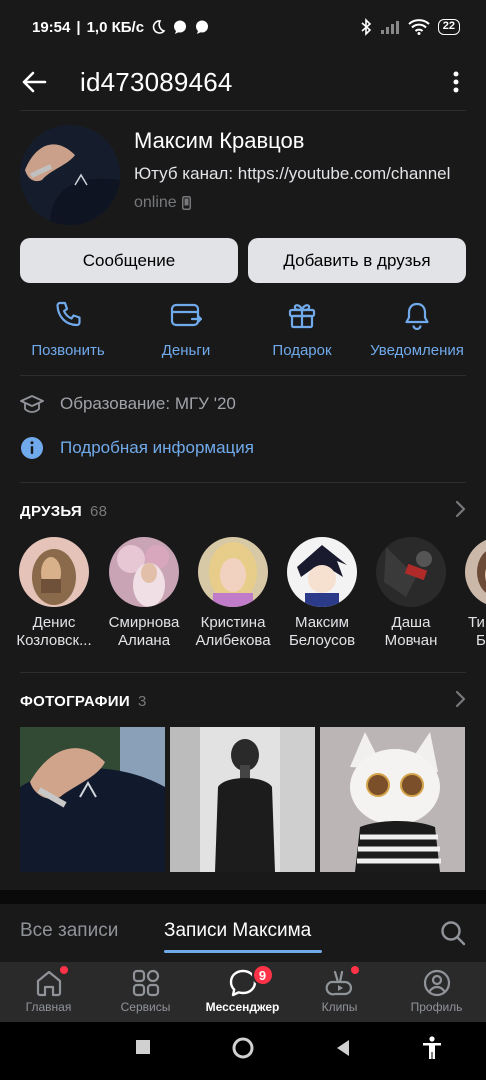  I want to click on friend-last-name: Белоусов, so click(322, 640).